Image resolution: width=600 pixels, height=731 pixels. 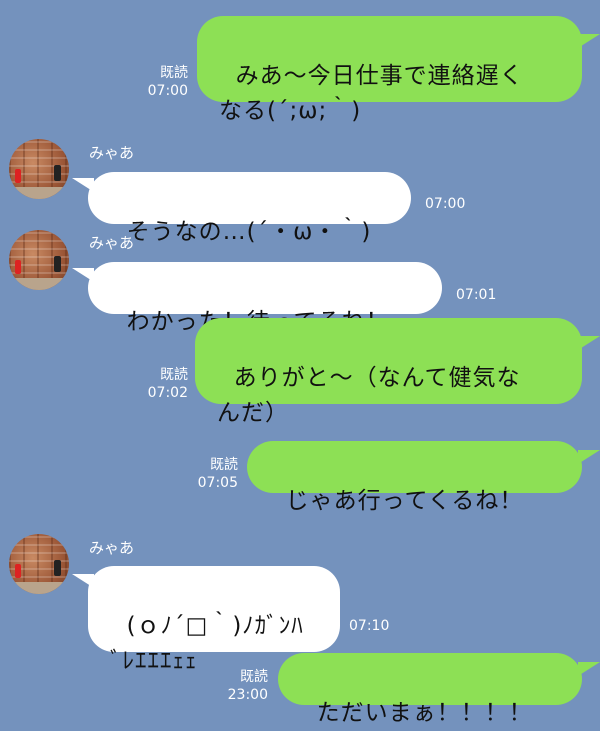 I want to click on message-text: (ｏﾉ´□｀)ﾉｶﾞﾝﾊ ﾞﾚｴｴｴｪｪ, so click(x=207, y=643).